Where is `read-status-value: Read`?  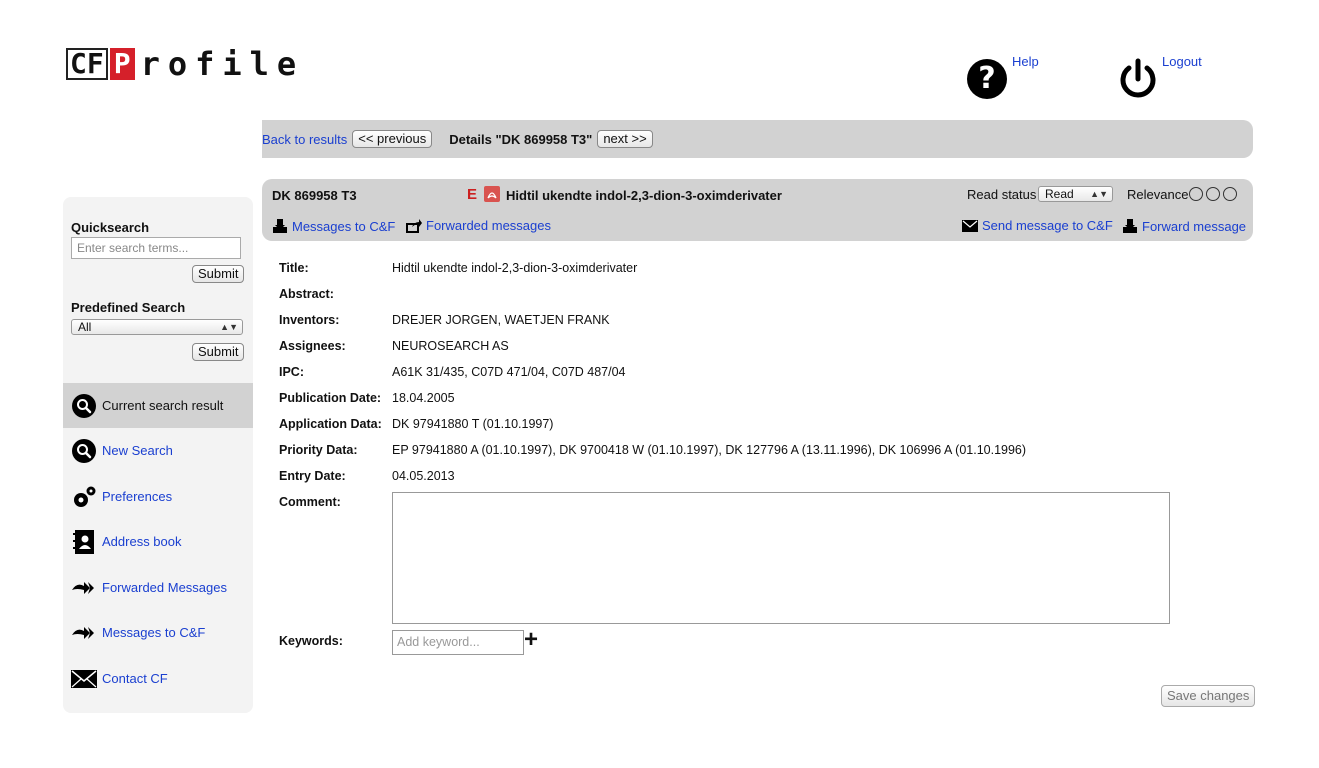 read-status-value: Read is located at coordinates (1059, 194).